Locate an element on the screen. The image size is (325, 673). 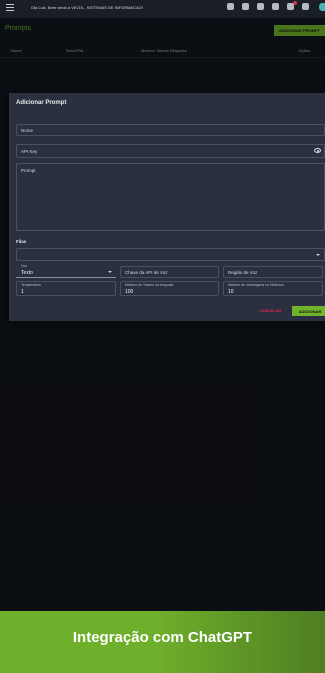
banner-text: Integração com ChatGPT is located at coordinates (162, 637).